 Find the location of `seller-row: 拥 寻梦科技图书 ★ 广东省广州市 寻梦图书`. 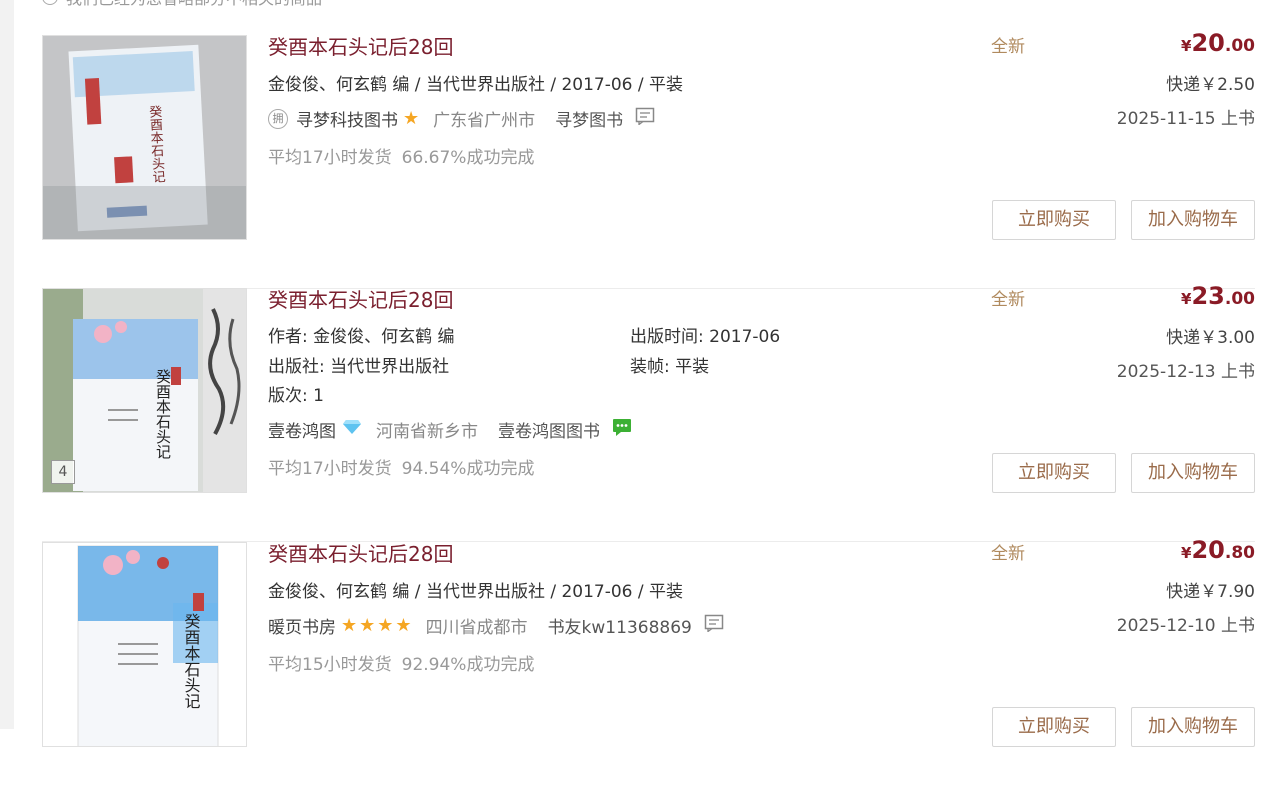

seller-row: 拥 寻梦科技图书 ★ 广东省广州市 寻梦图书 is located at coordinates (461, 118).